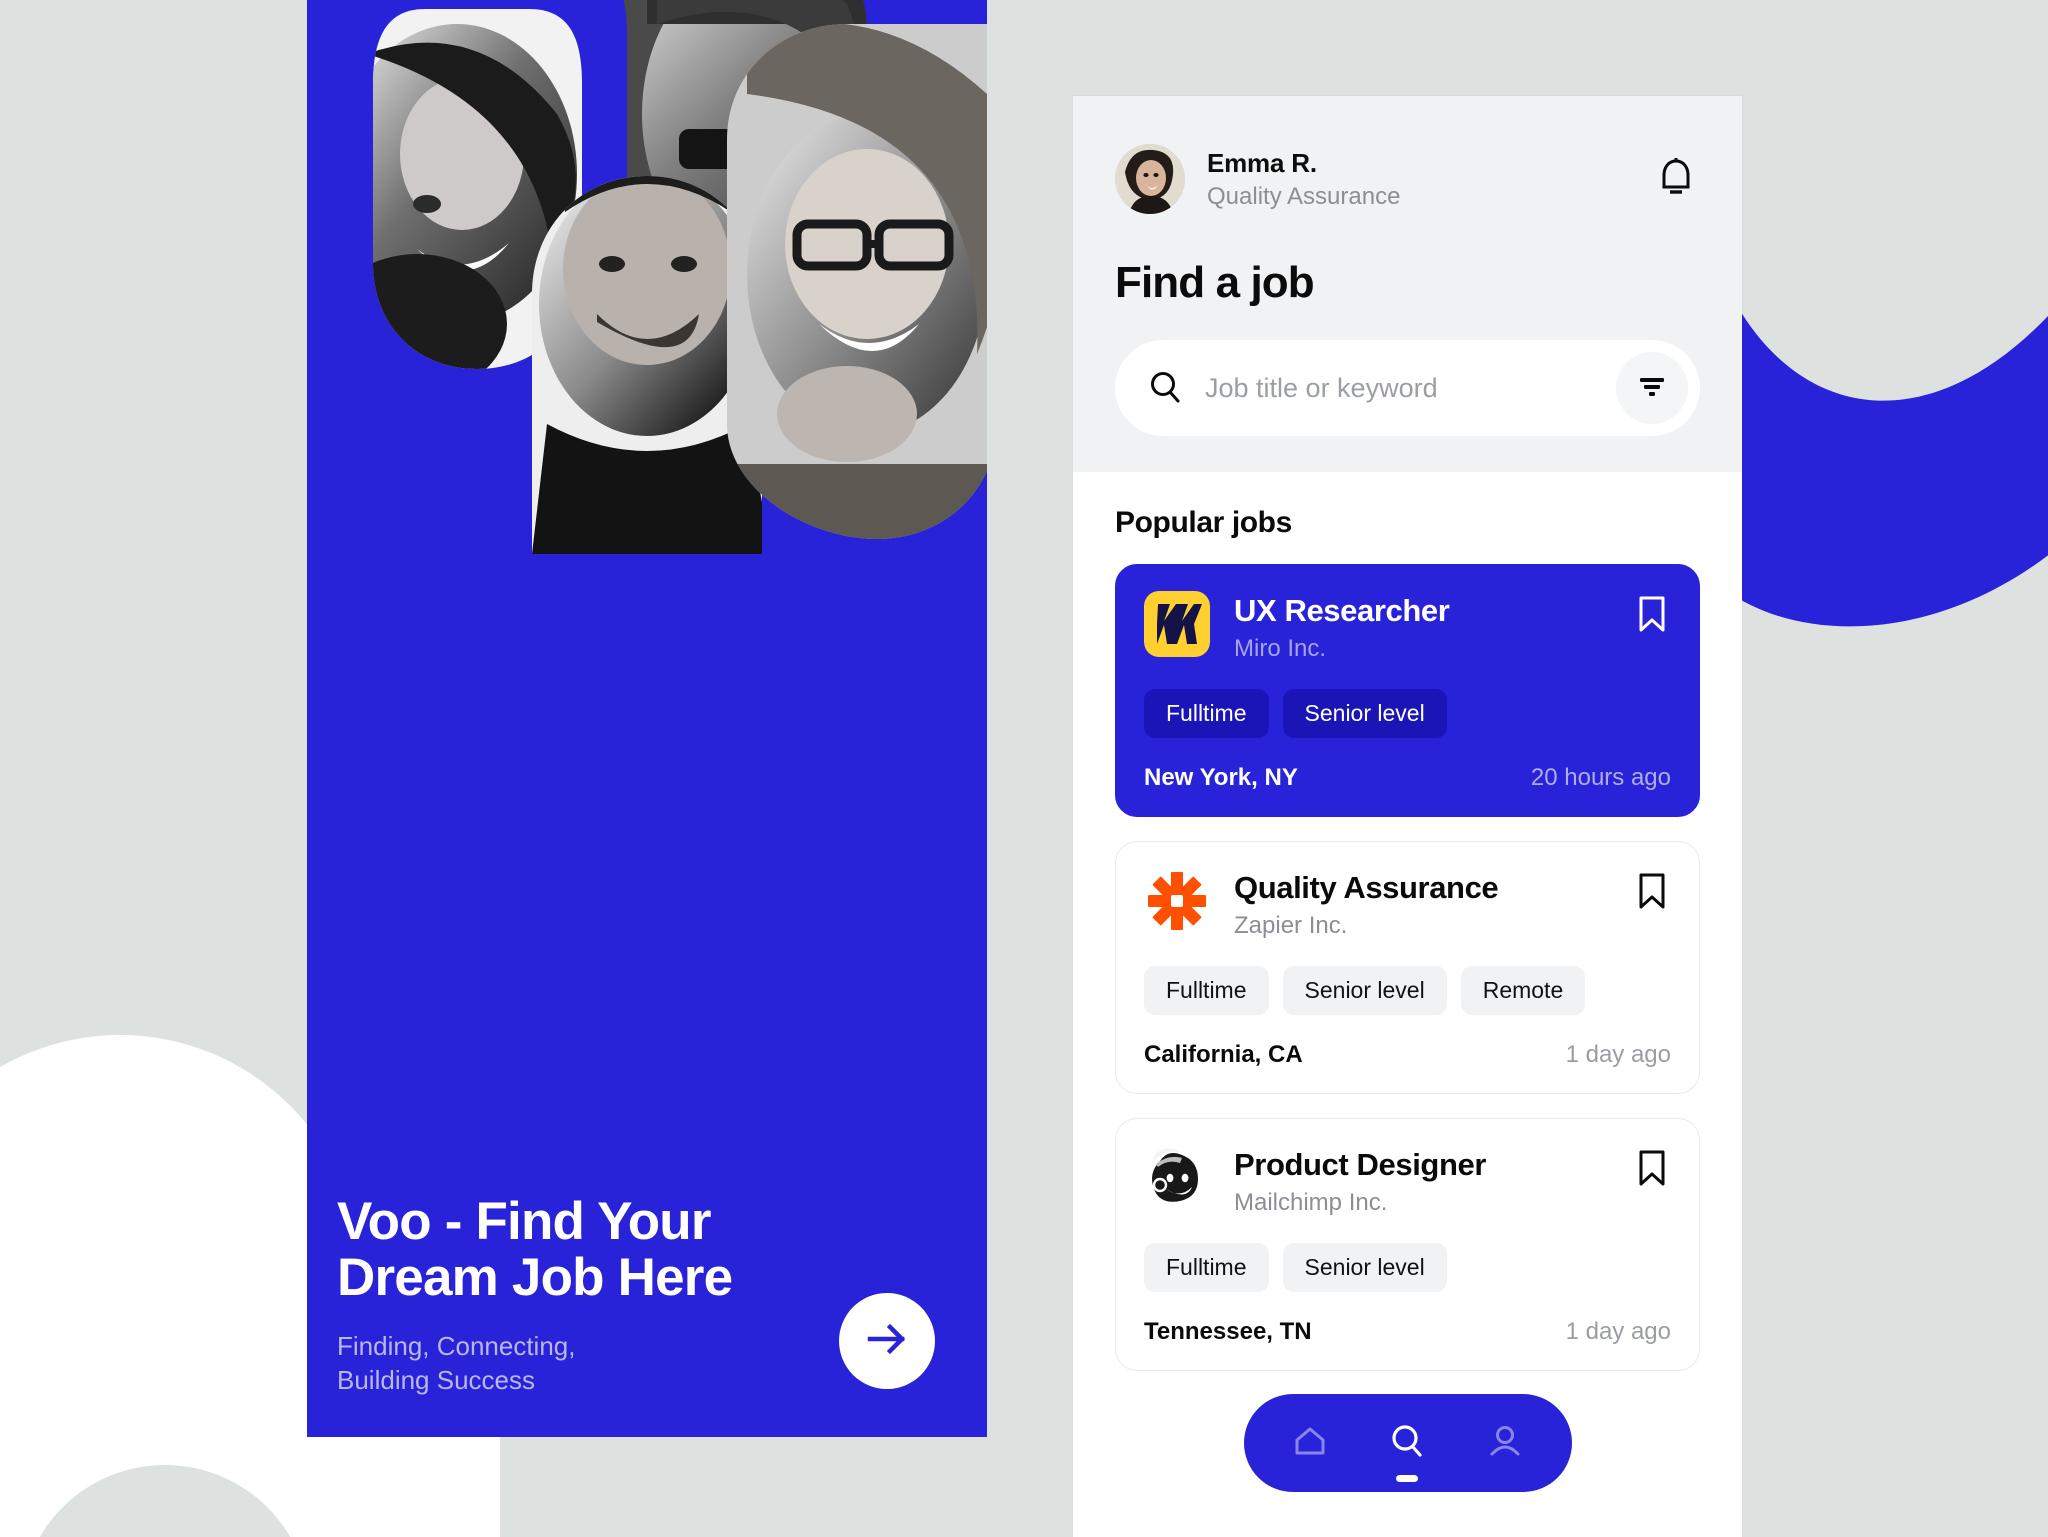  I want to click on job-tag: Remote, so click(1523, 990).